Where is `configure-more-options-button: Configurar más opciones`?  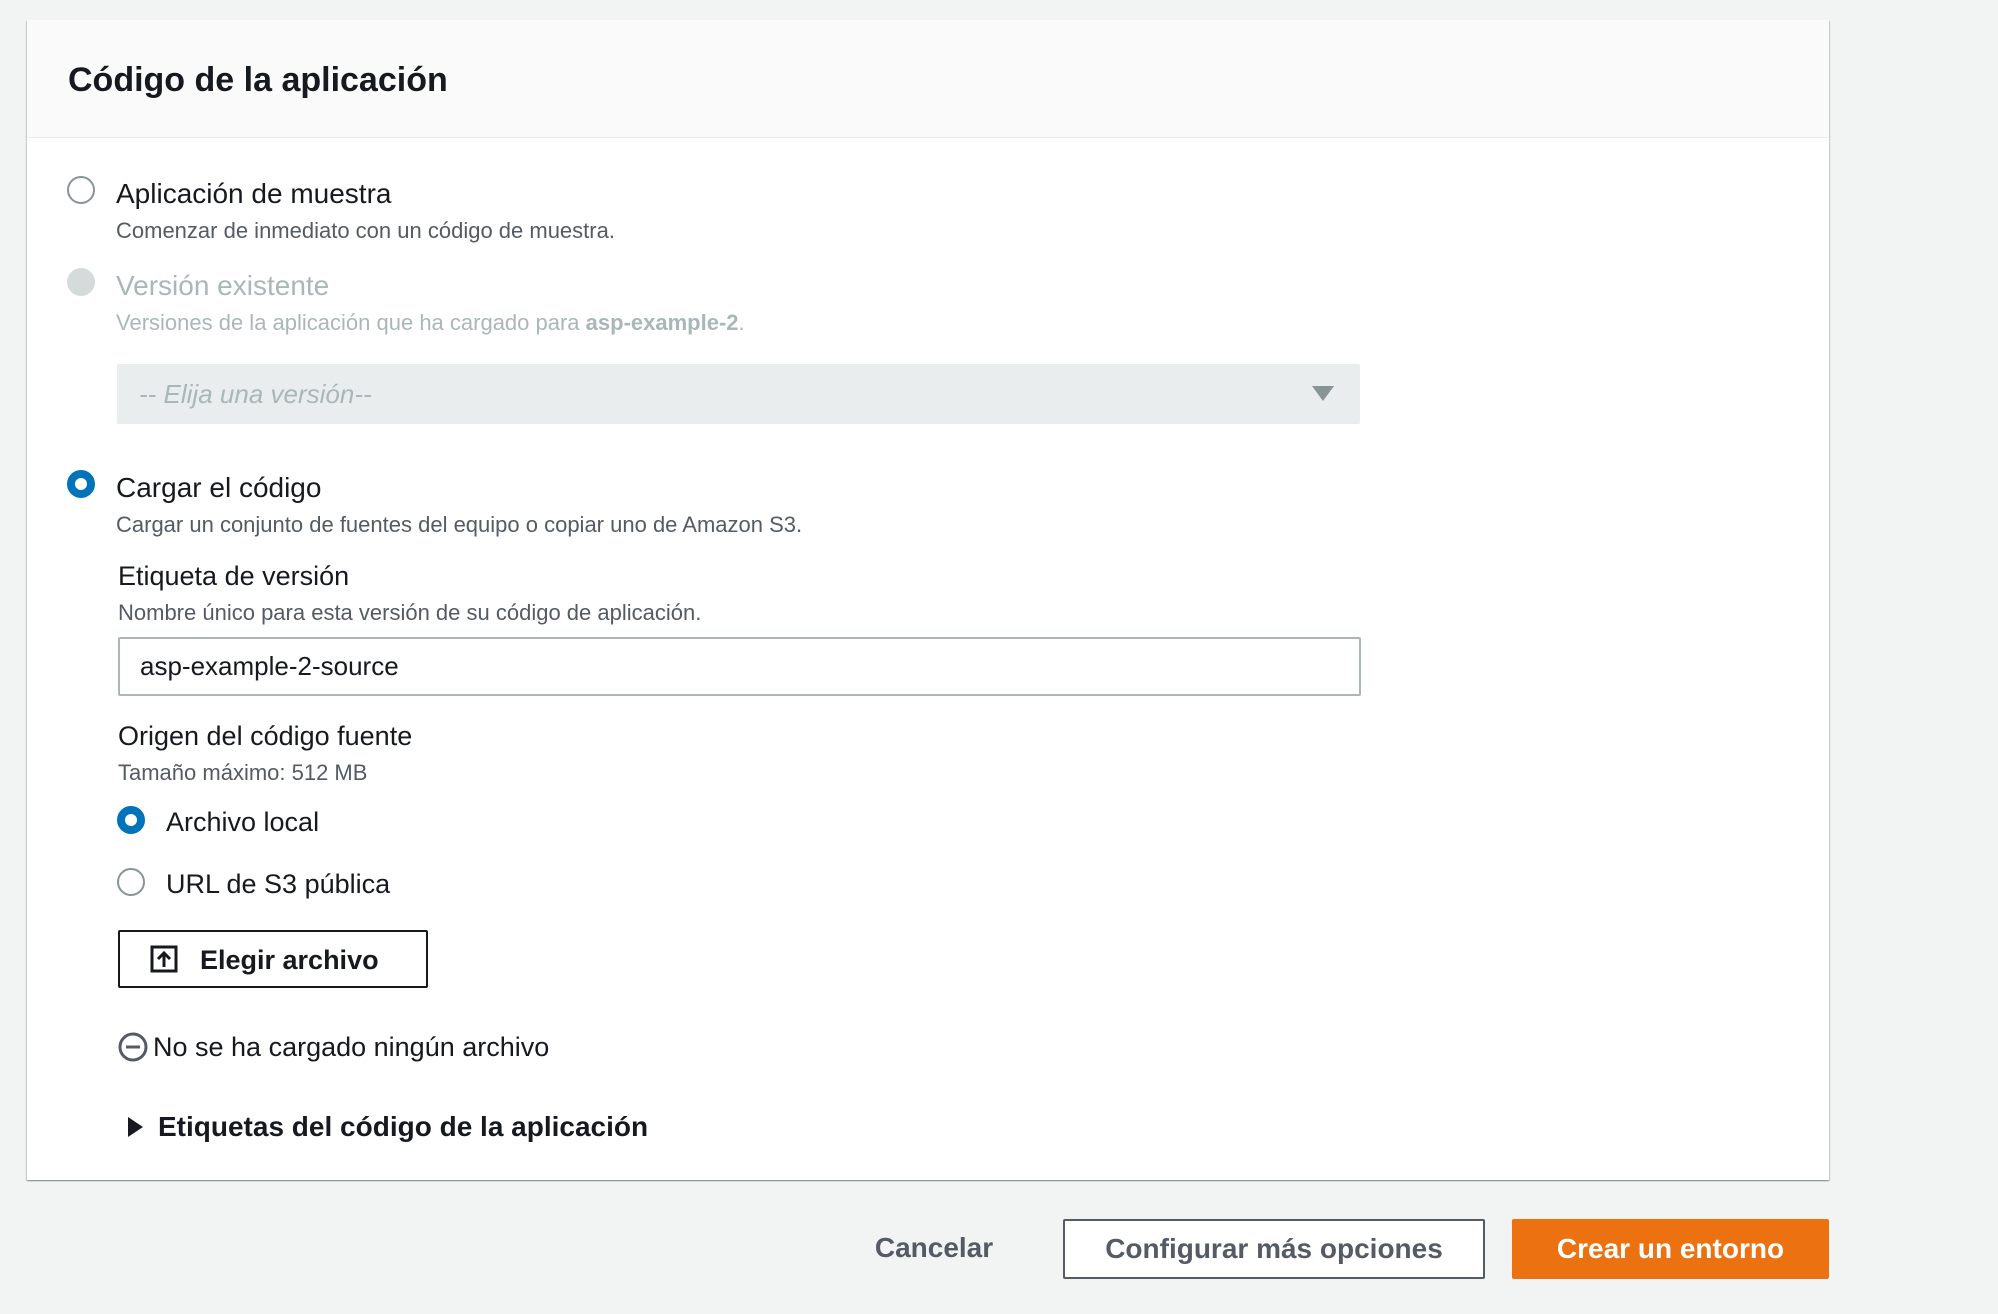
configure-more-options-button: Configurar más opciones is located at coordinates (1274, 1249).